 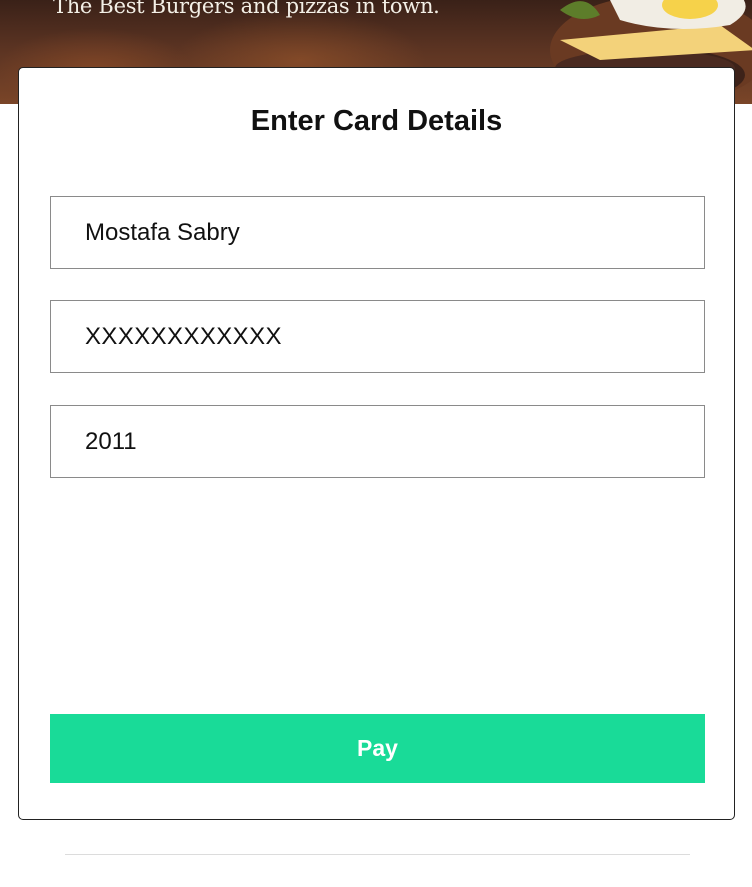 I want to click on footer-divider, so click(x=377, y=854).